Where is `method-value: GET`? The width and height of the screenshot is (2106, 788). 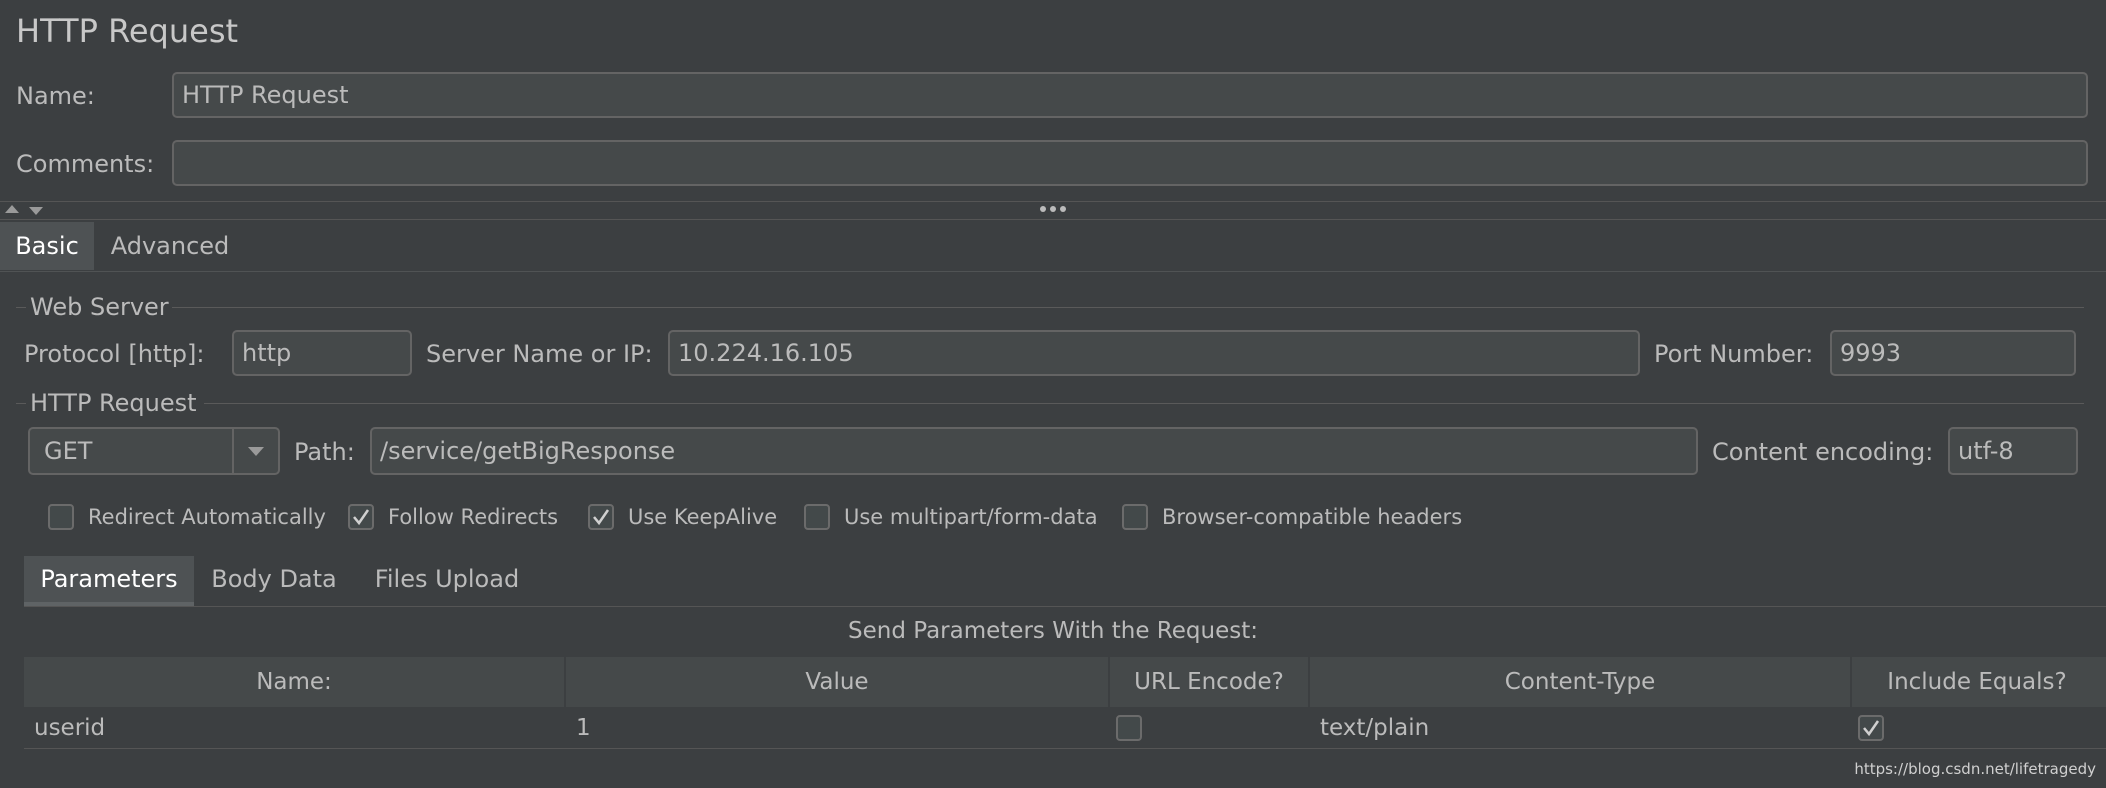 method-value: GET is located at coordinates (68, 451).